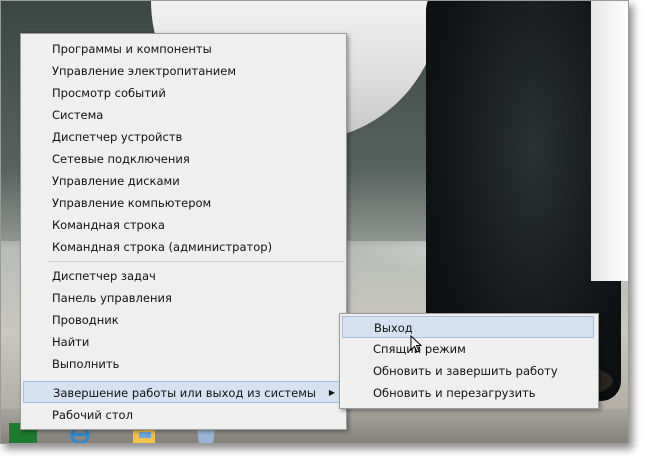  What do you see at coordinates (183, 93) in the screenshot?
I see `menu-item-event-viewer: Просмотр событий` at bounding box center [183, 93].